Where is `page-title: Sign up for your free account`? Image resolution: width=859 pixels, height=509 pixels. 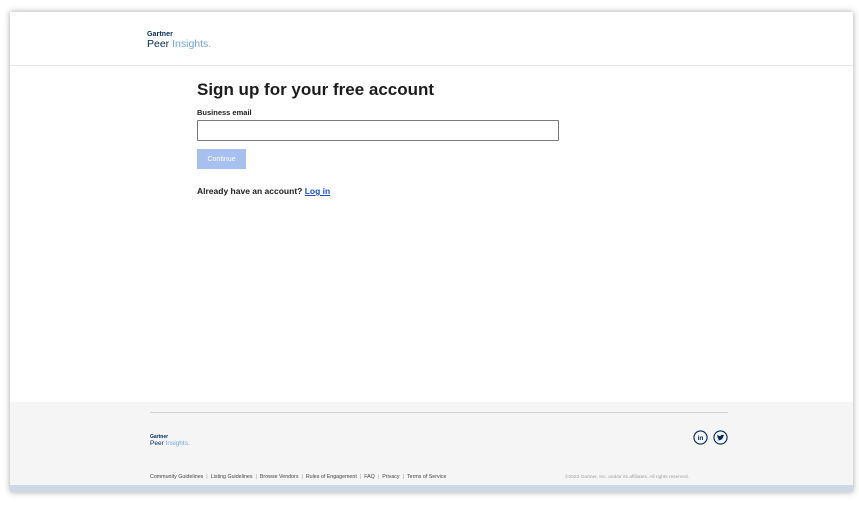
page-title: Sign up for your free account is located at coordinates (316, 89).